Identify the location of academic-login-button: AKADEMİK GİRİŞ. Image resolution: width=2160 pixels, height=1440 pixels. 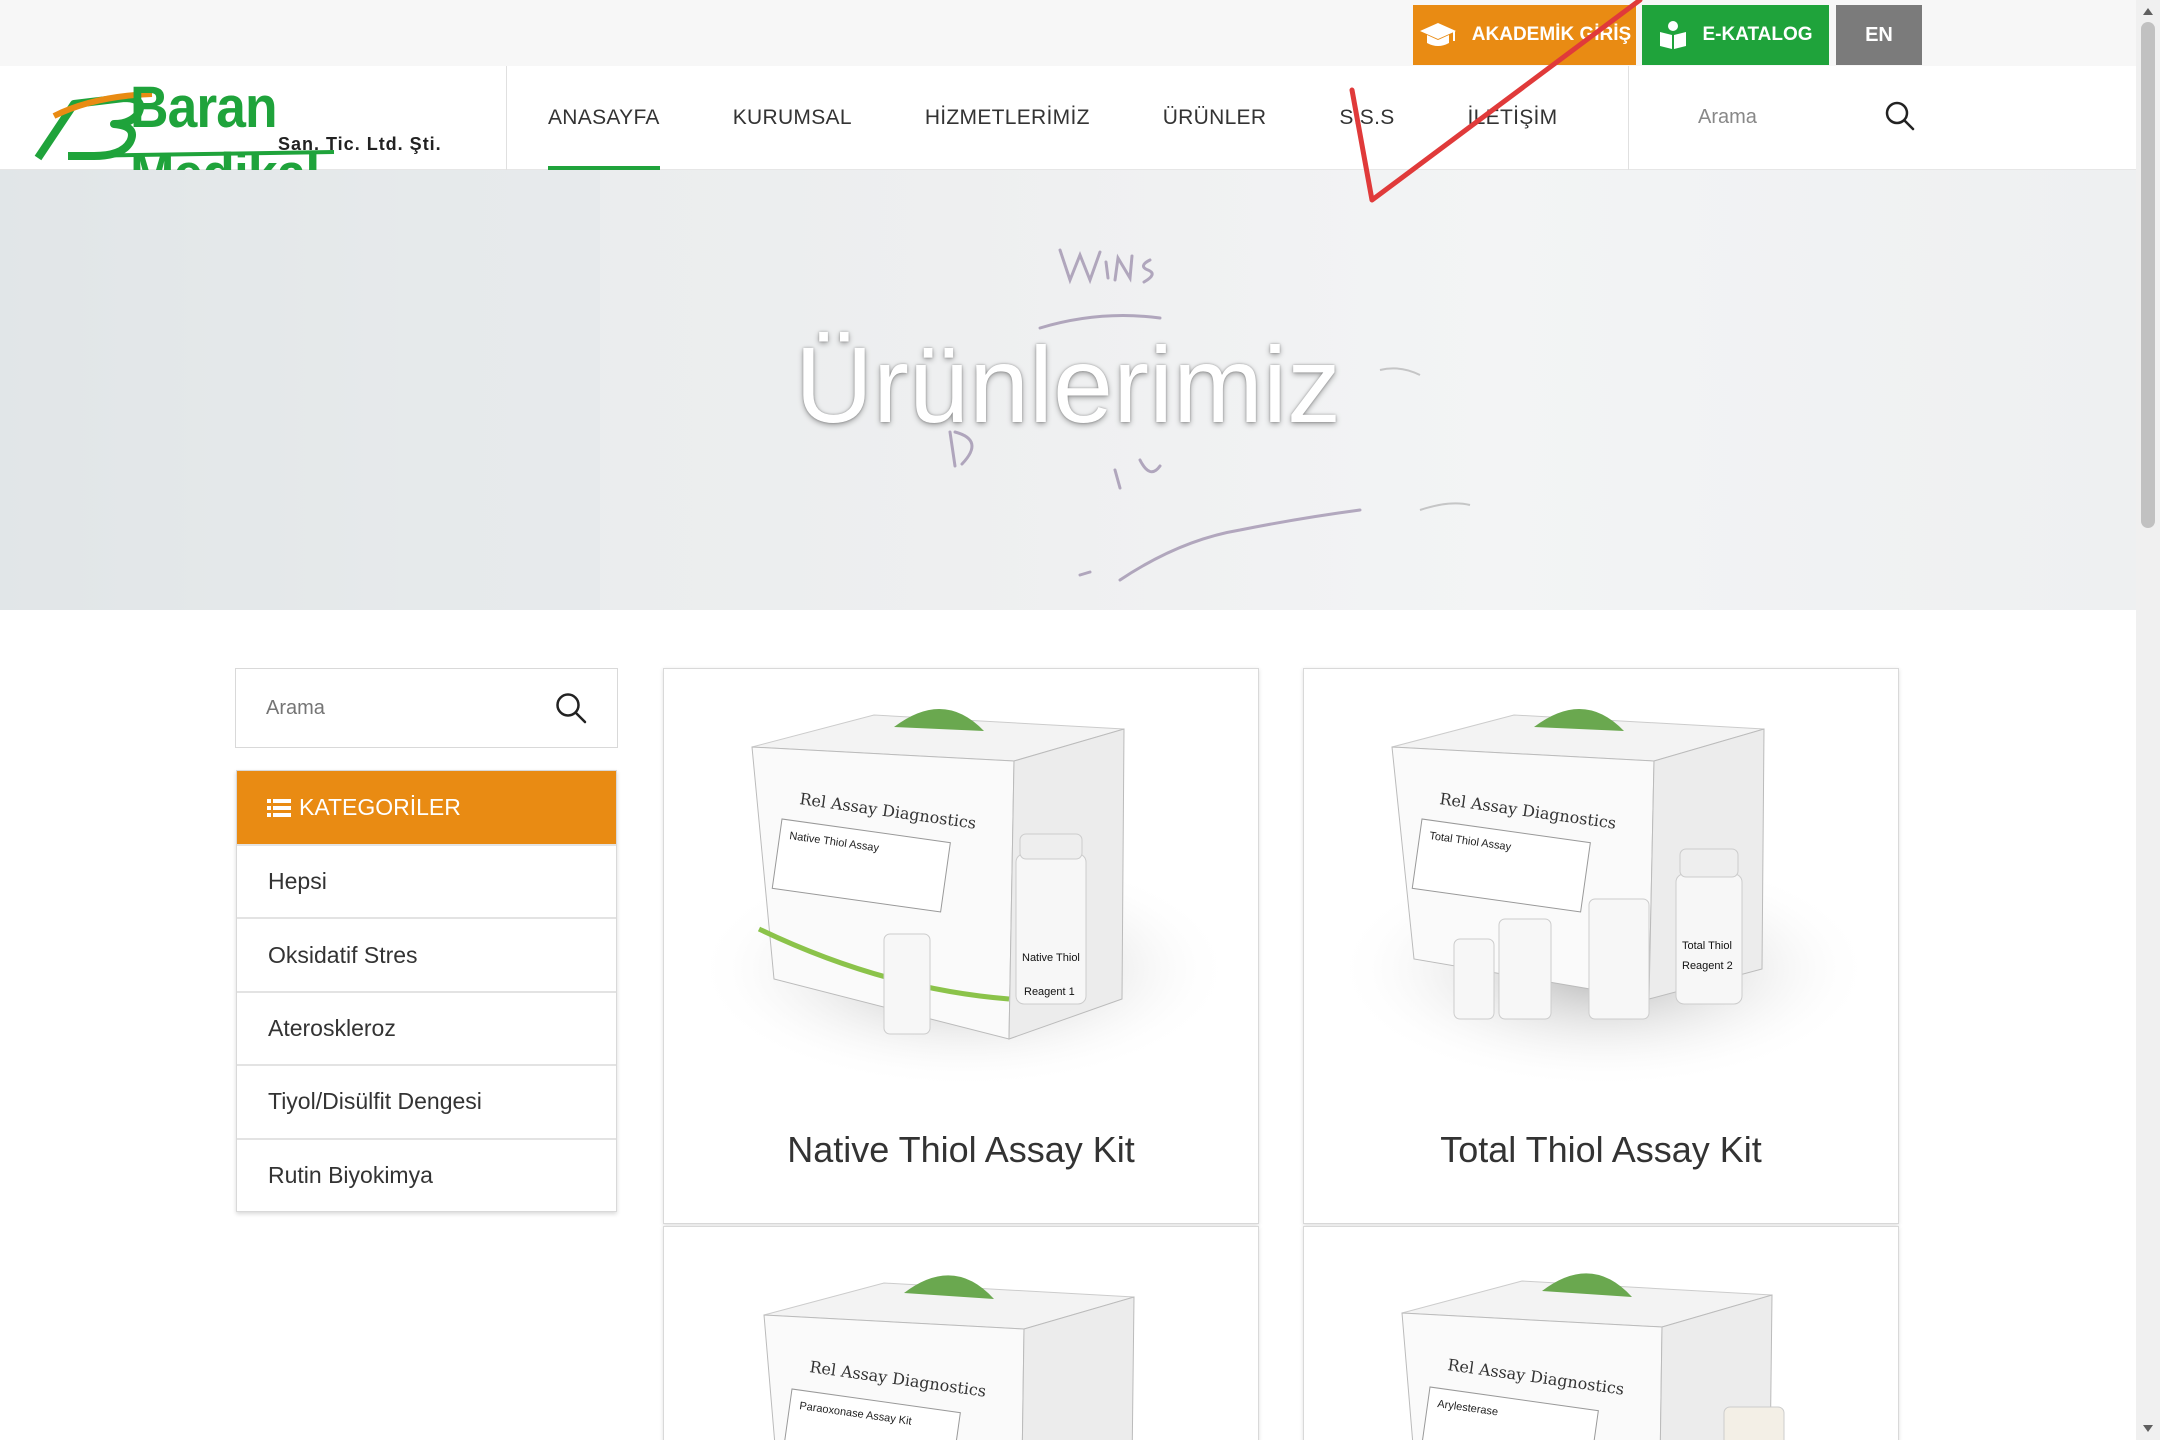
(1524, 35).